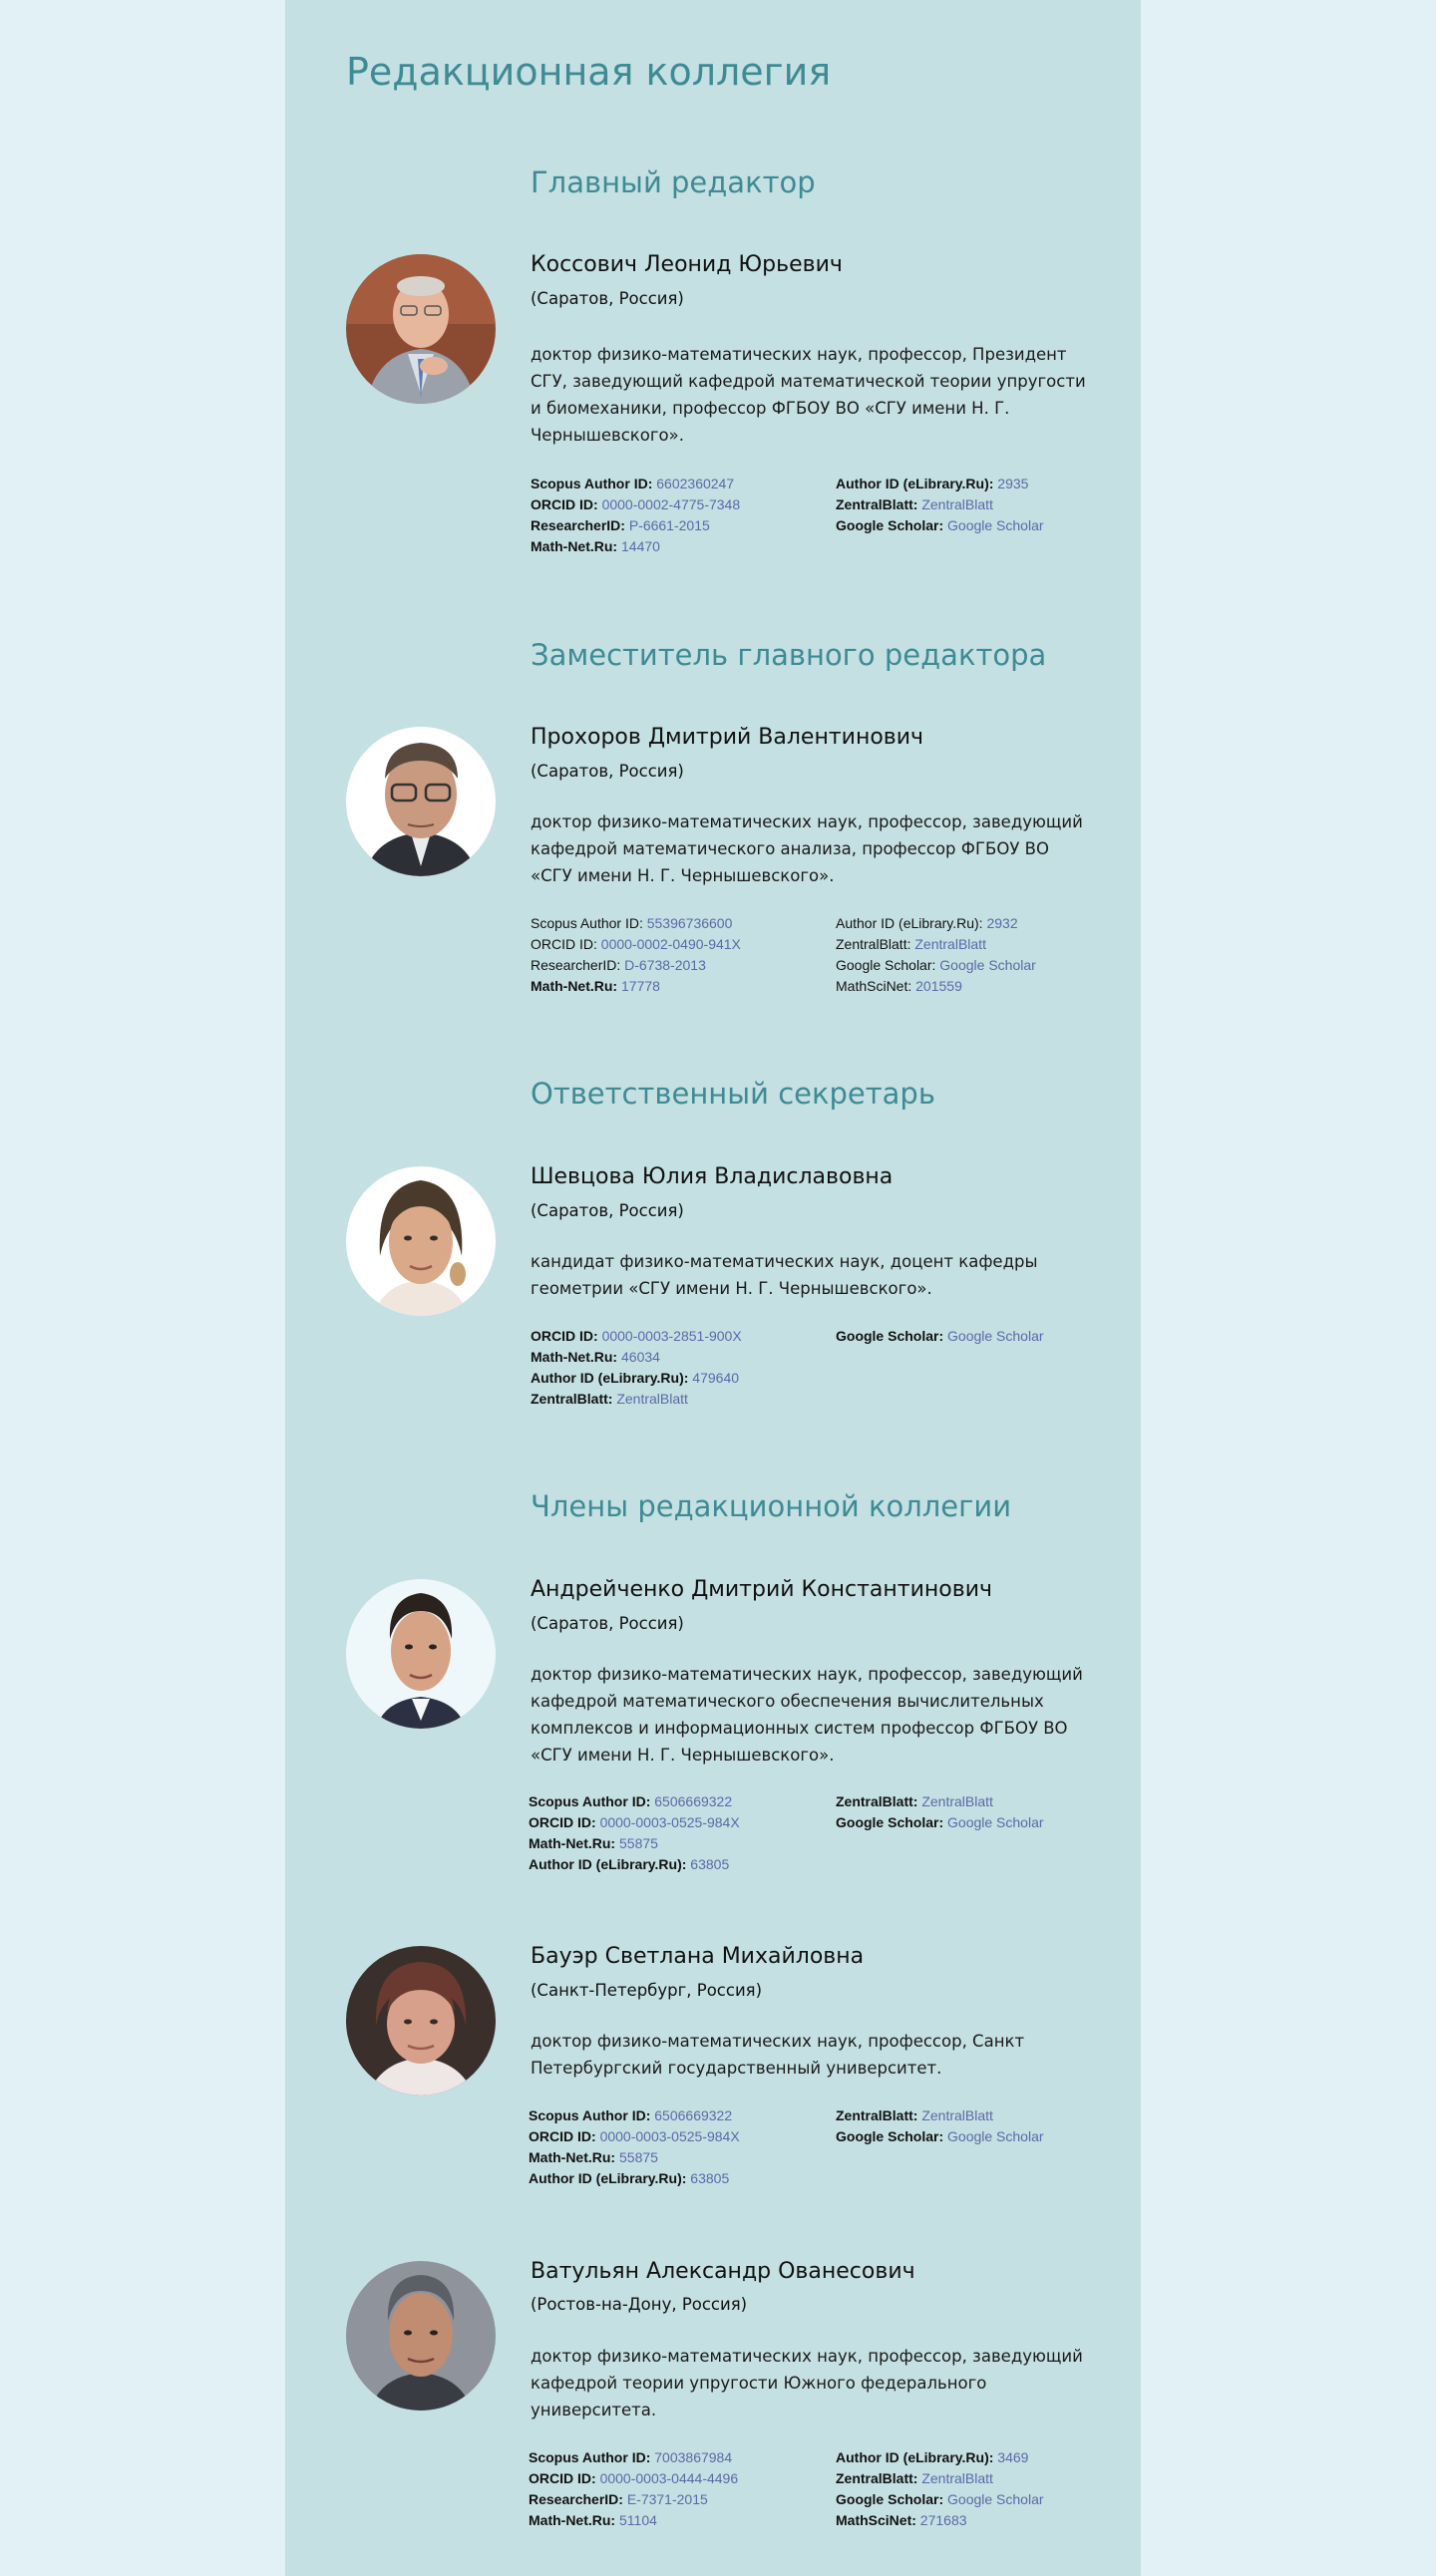  I want to click on orcid-link: 0000-0002-4775-7348, so click(671, 504).